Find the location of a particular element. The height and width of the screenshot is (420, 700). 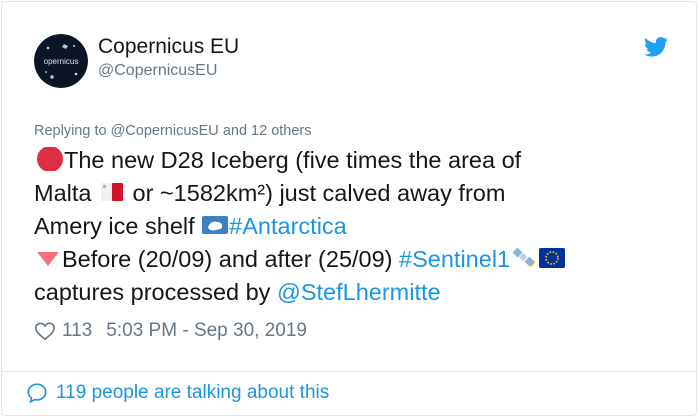

tweet-line-5: captures processed by @StefLhermitte is located at coordinates (359, 292).